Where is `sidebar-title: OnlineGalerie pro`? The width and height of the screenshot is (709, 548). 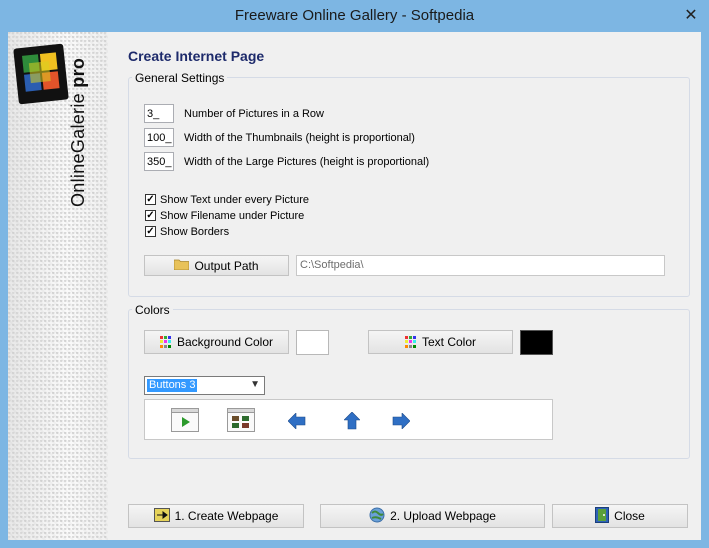 sidebar-title: OnlineGalerie pro is located at coordinates (78, 132).